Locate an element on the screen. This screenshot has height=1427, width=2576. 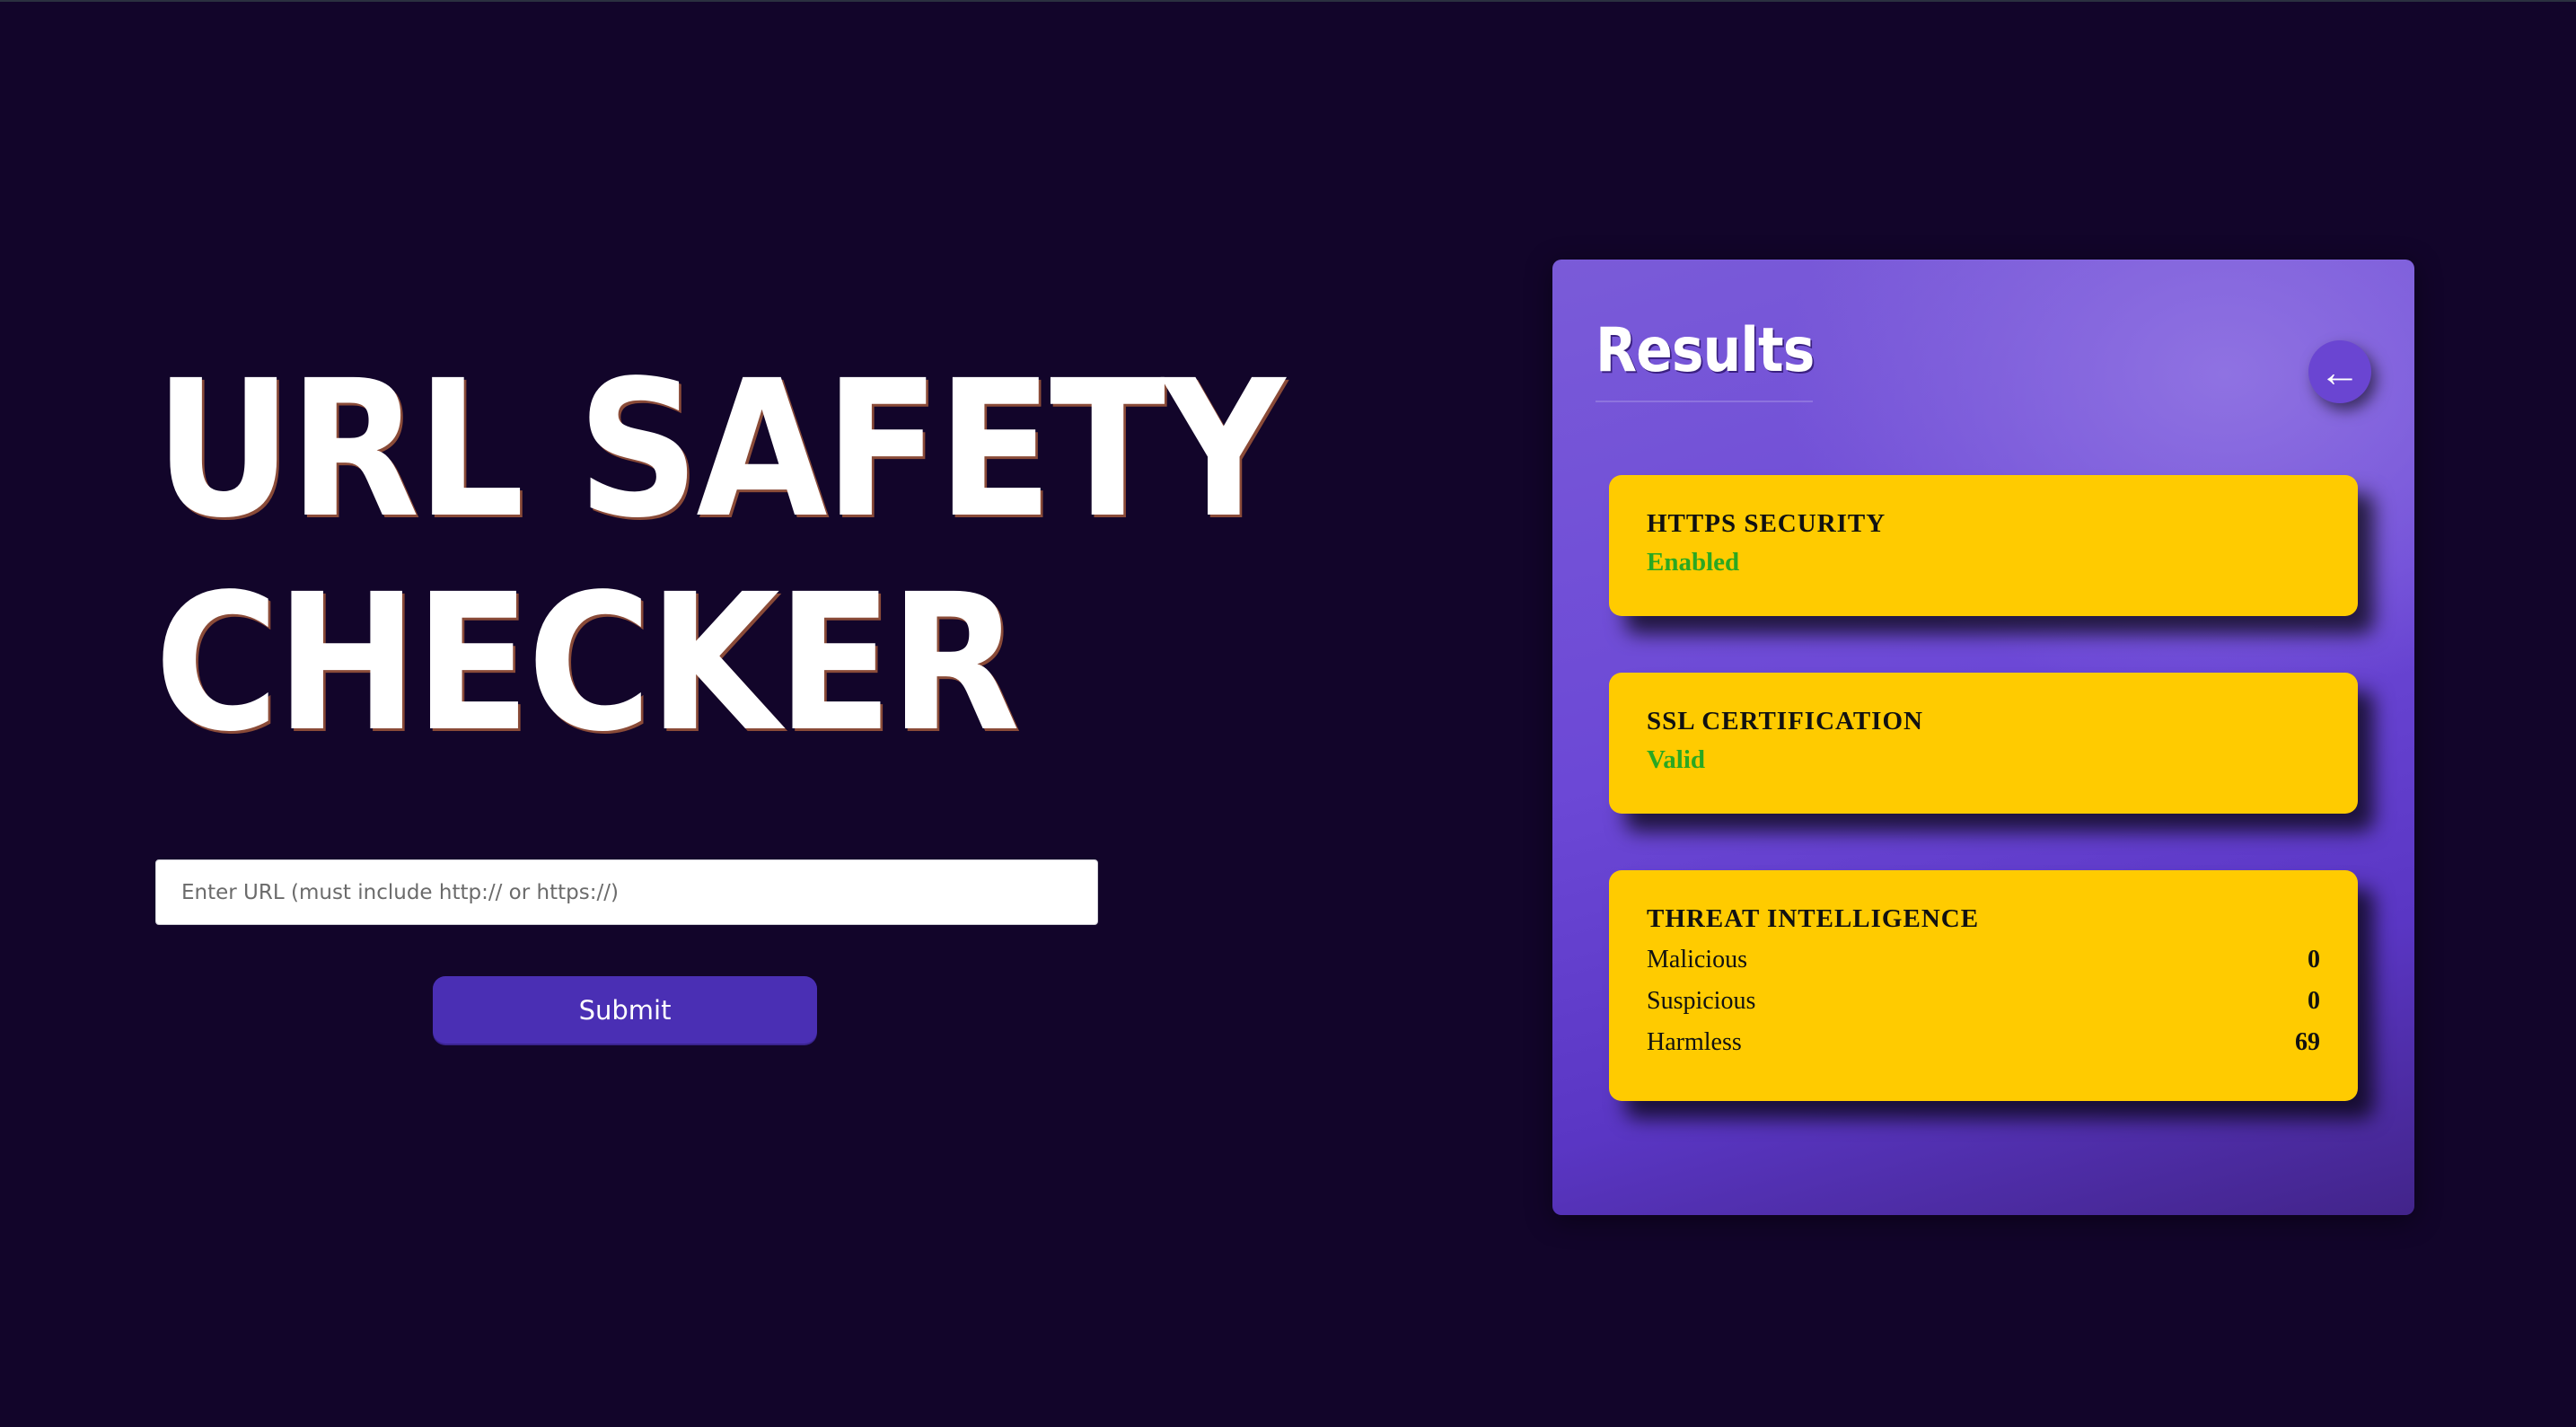
stat-label: Suspicious is located at coordinates (1701, 1001).